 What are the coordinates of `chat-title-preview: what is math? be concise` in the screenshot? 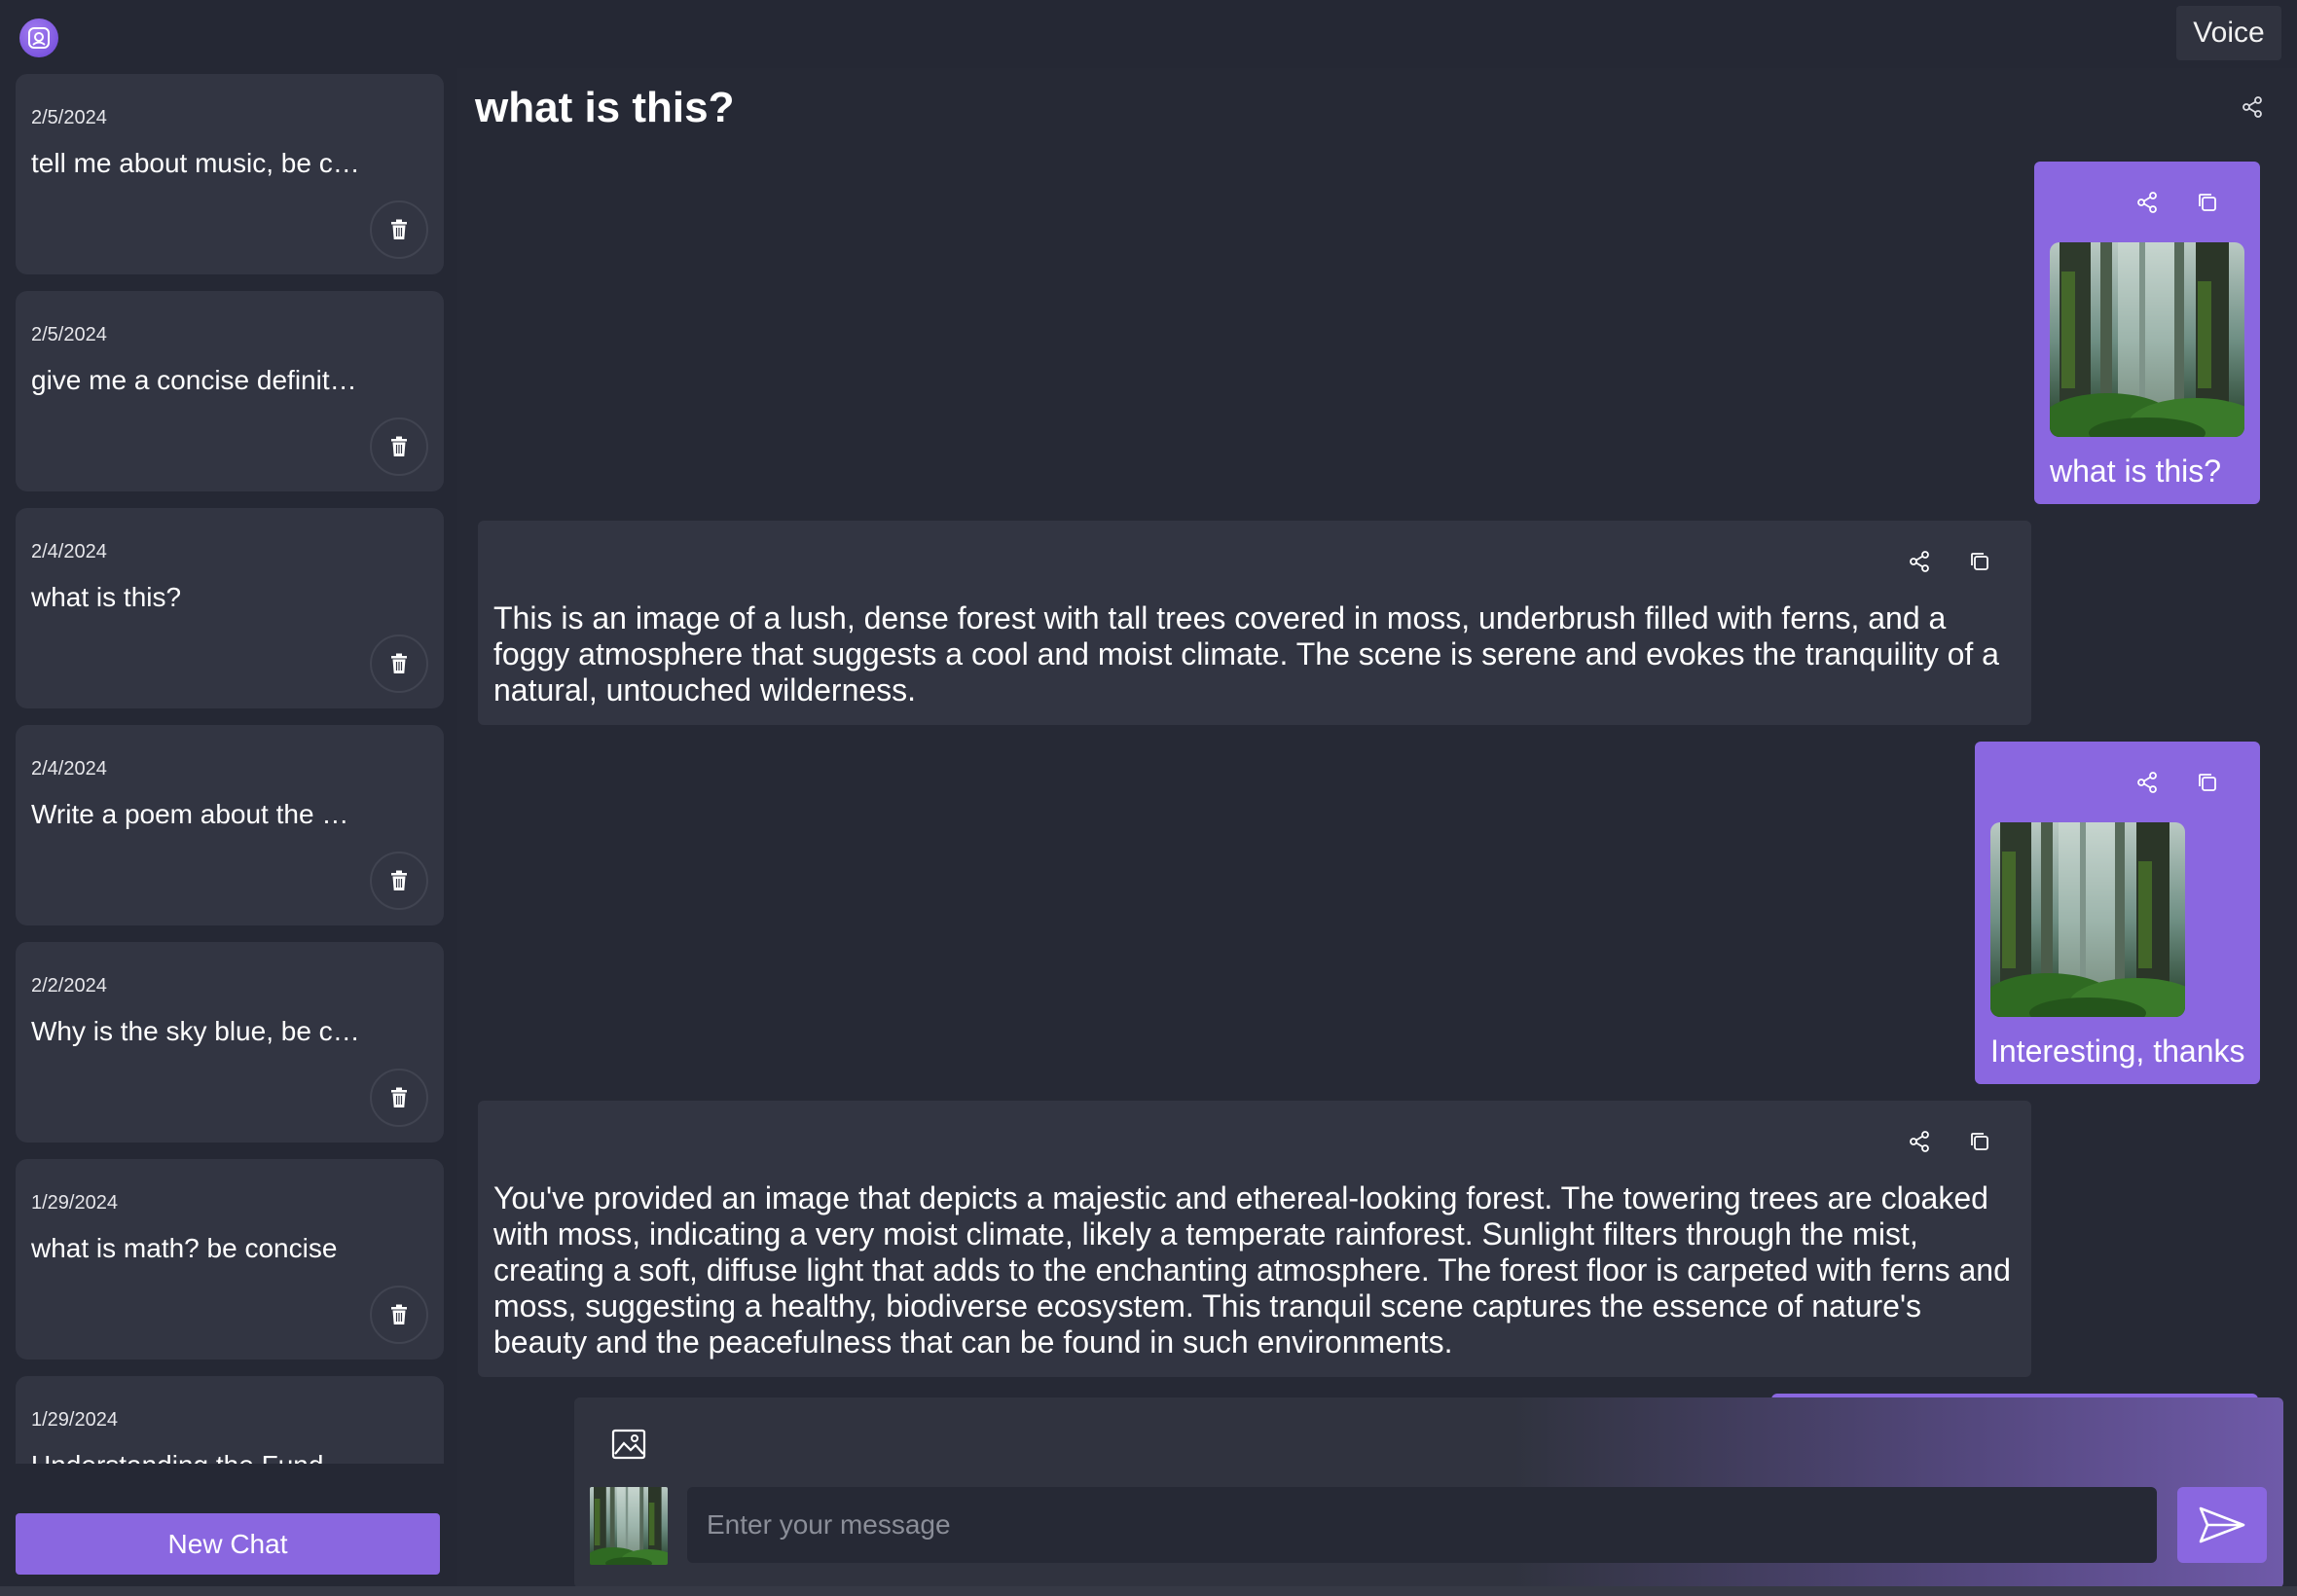 It's located at (184, 1248).